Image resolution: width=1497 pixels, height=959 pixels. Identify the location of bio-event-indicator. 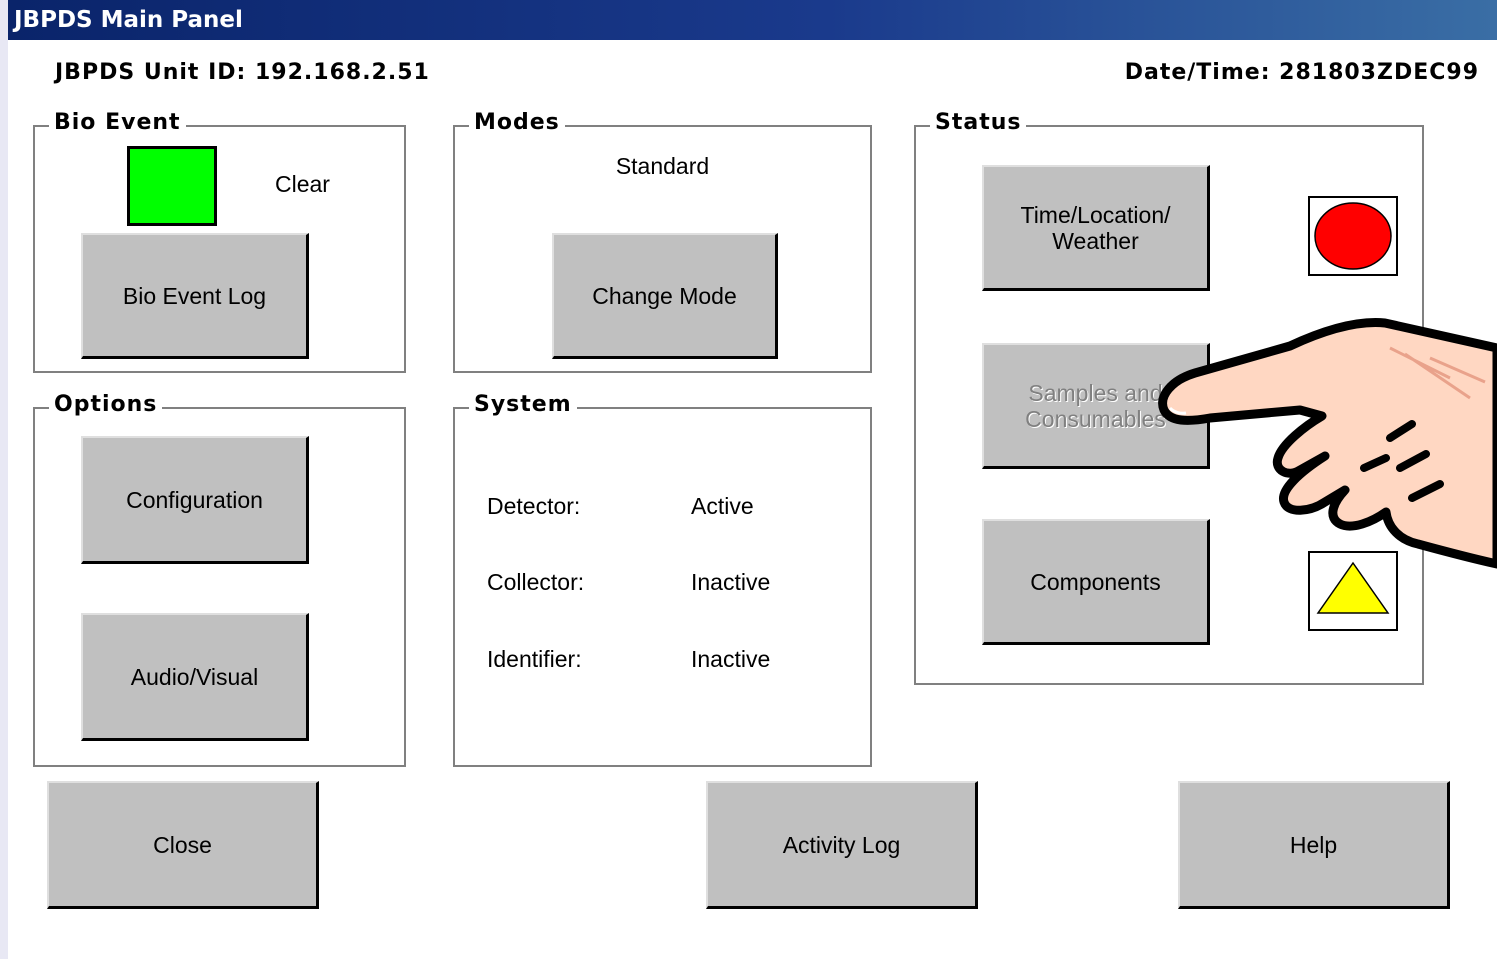
(172, 186).